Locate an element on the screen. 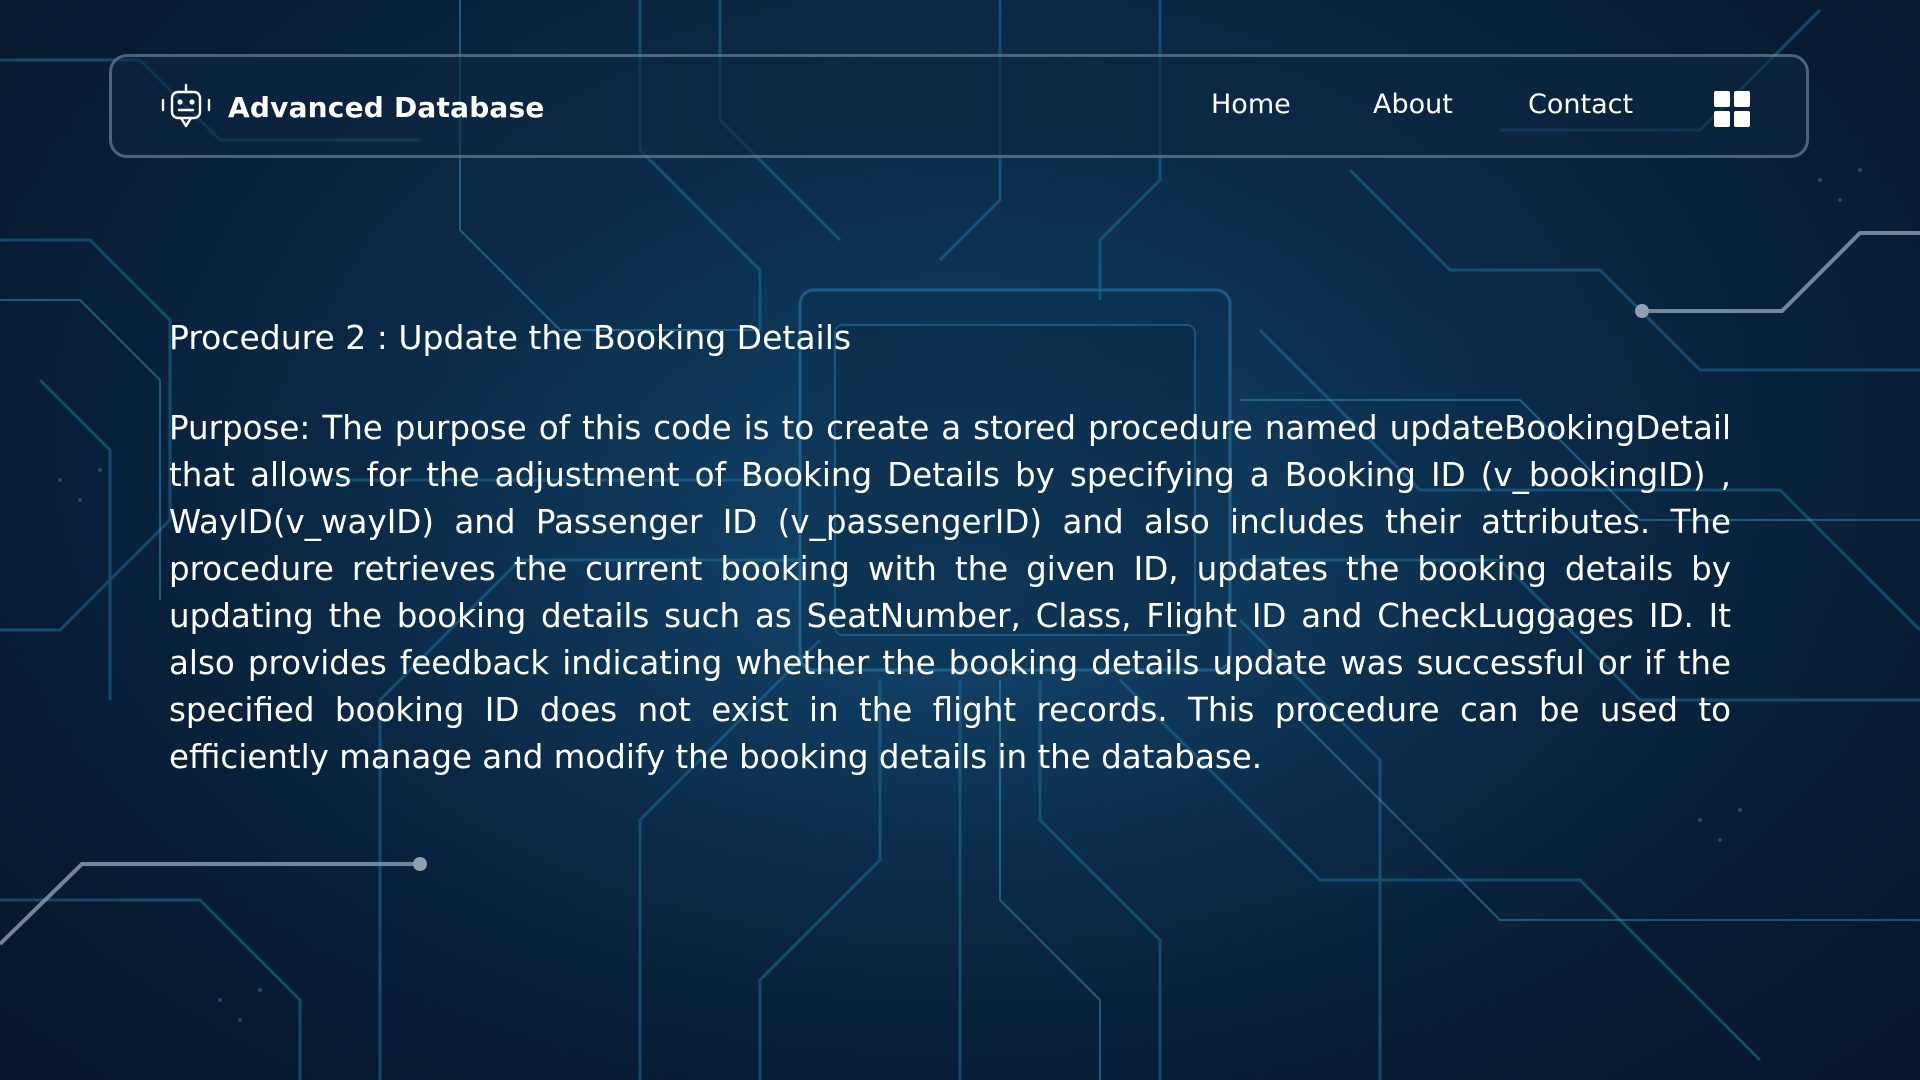  robot-icon is located at coordinates (186, 105).